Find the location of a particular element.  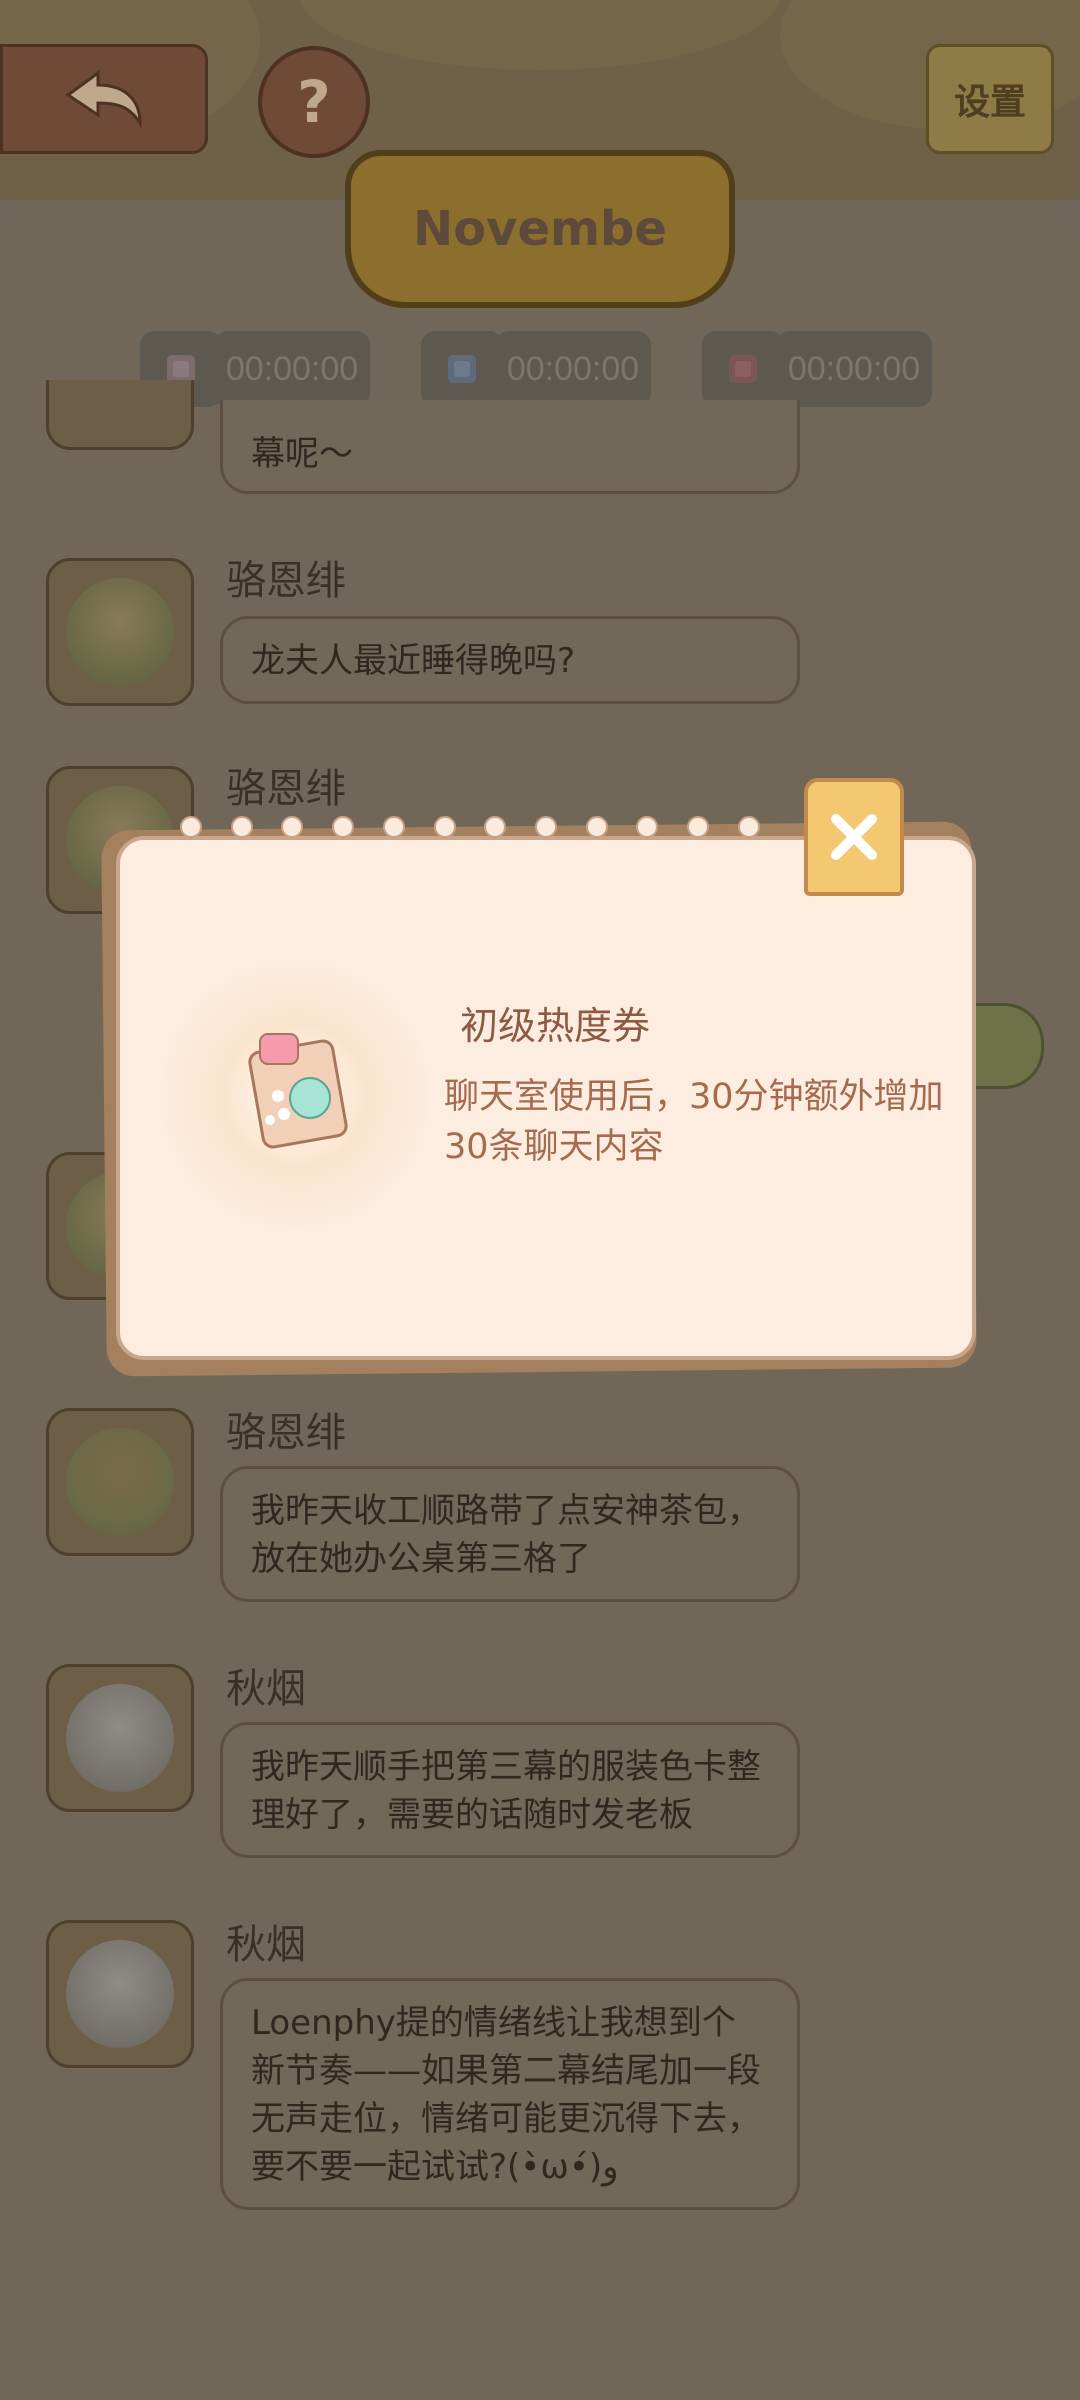

message-bubble: 我昨天顺手把第三幕的服装色卡整理好了，需要的话随时发老板 is located at coordinates (510, 1790).